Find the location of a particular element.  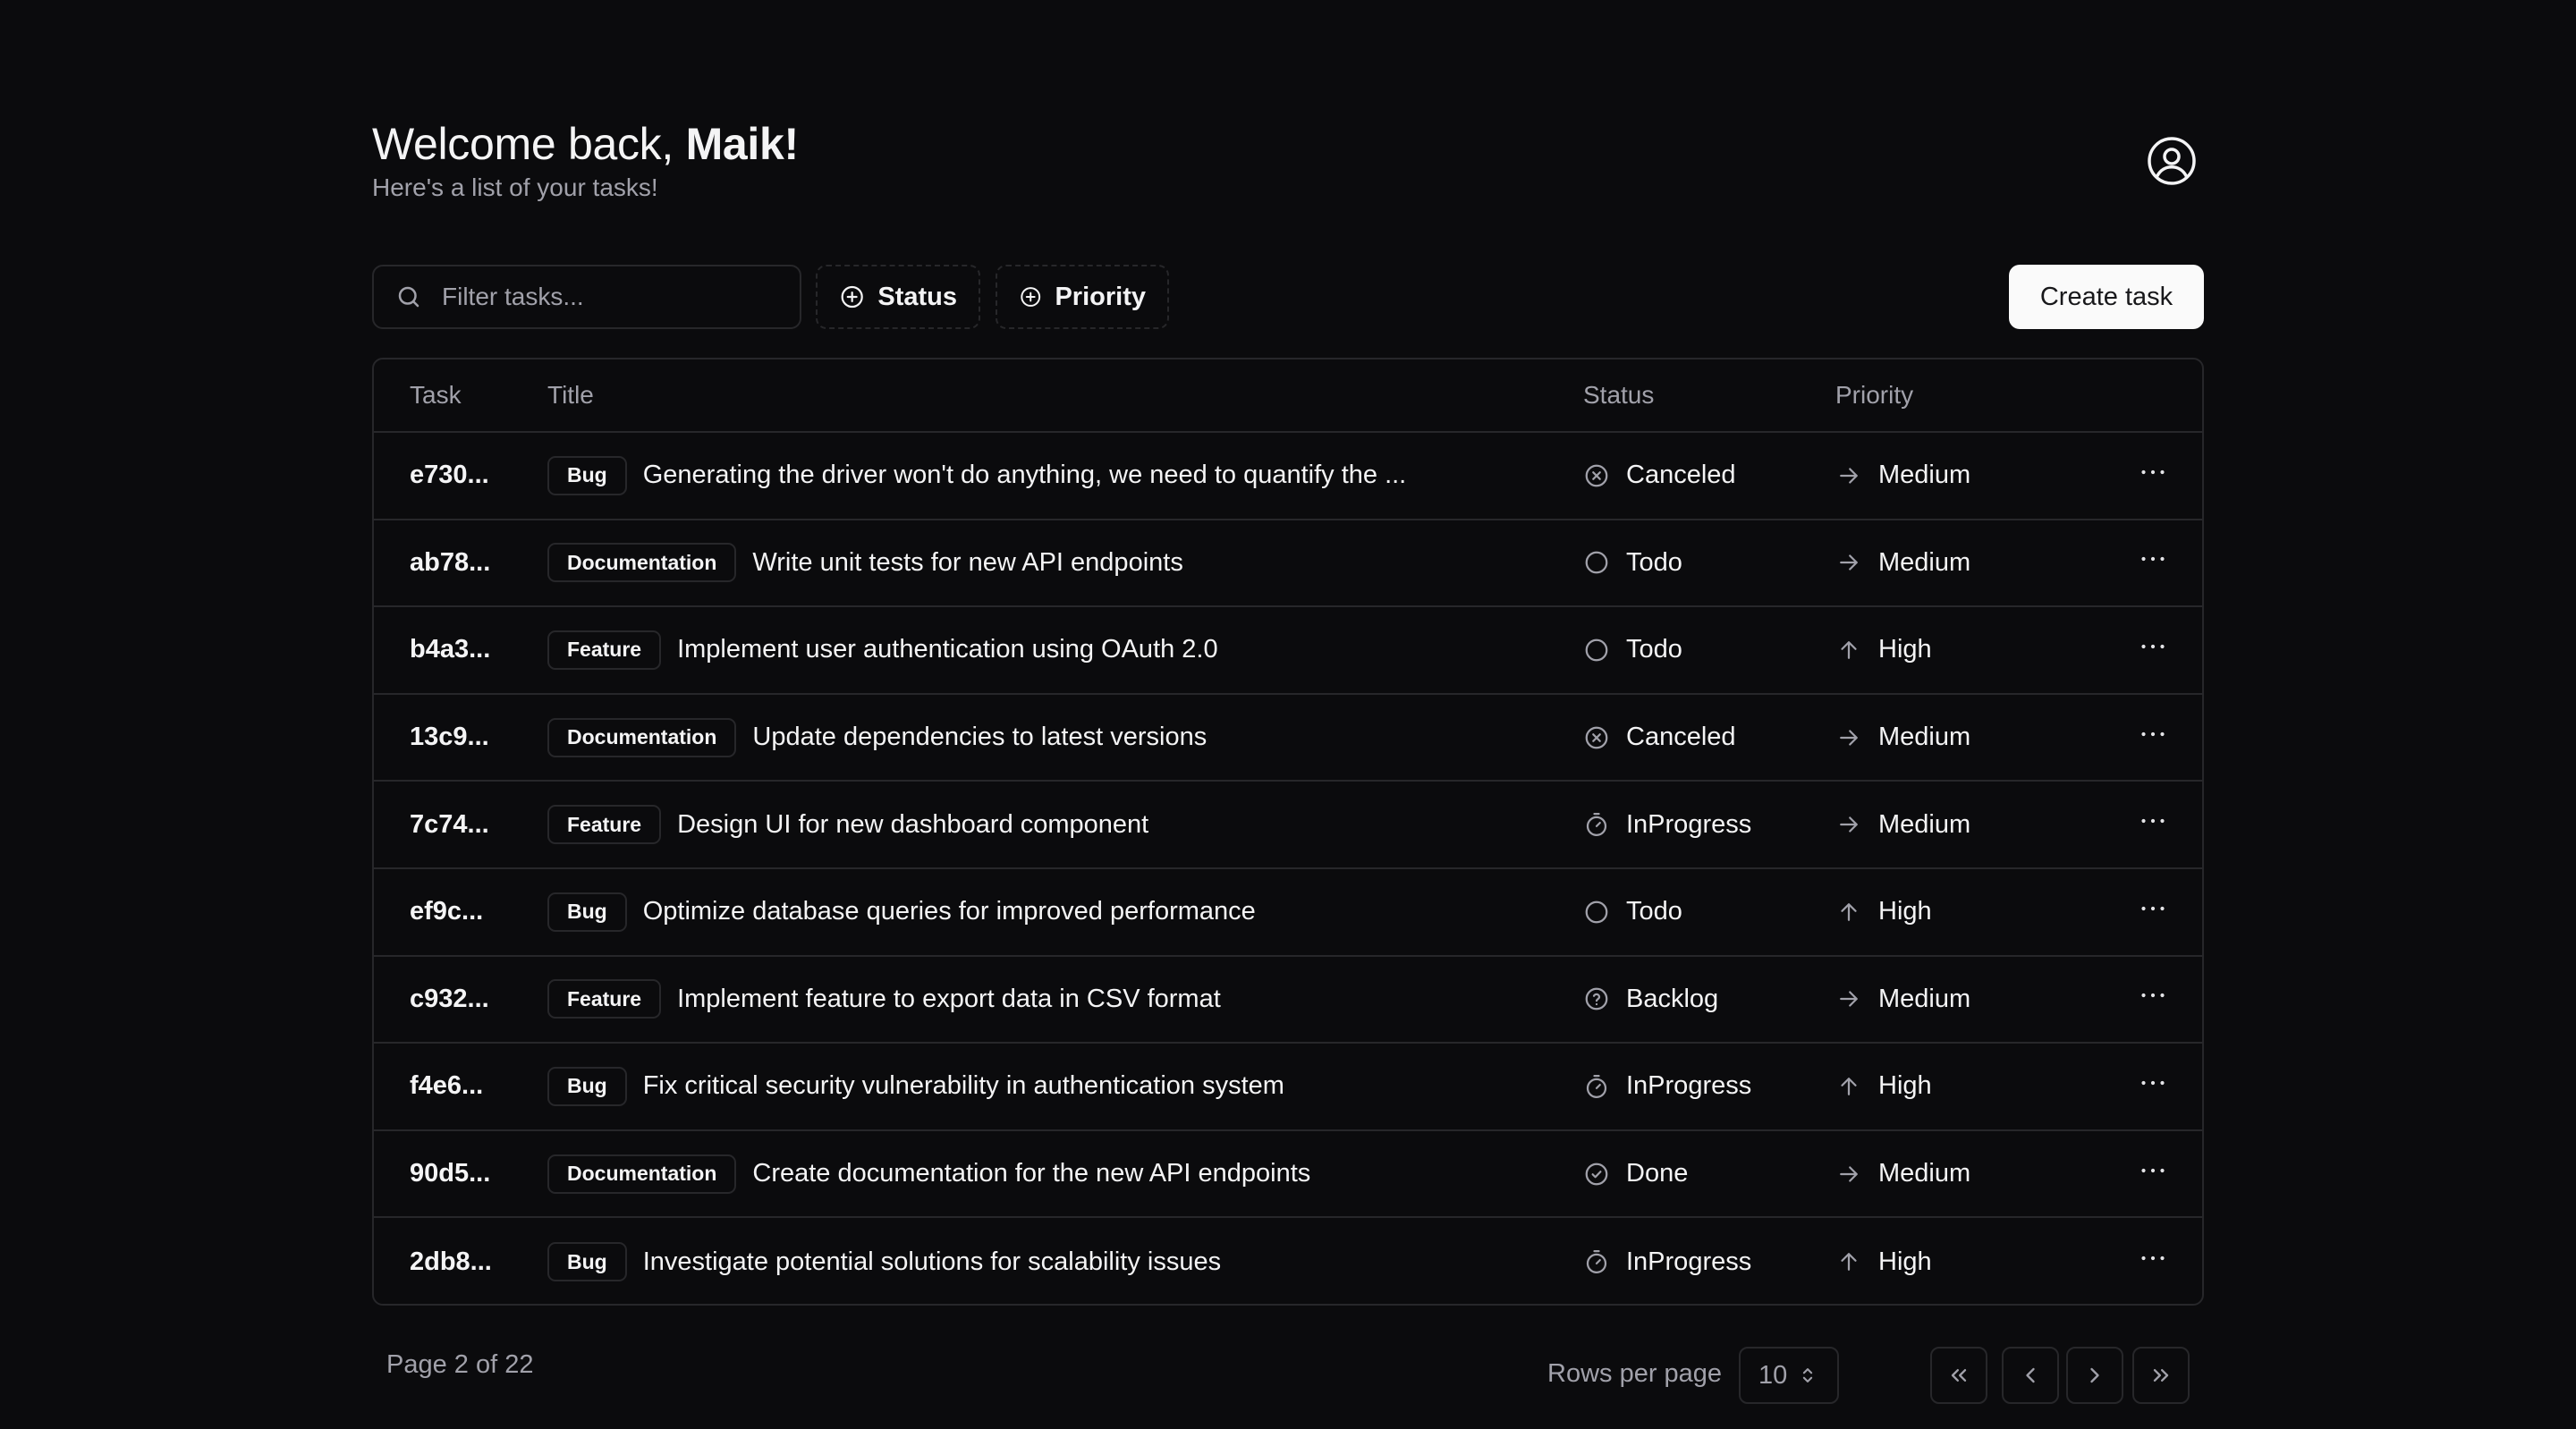

column-header-title: Title is located at coordinates (1065, 395).